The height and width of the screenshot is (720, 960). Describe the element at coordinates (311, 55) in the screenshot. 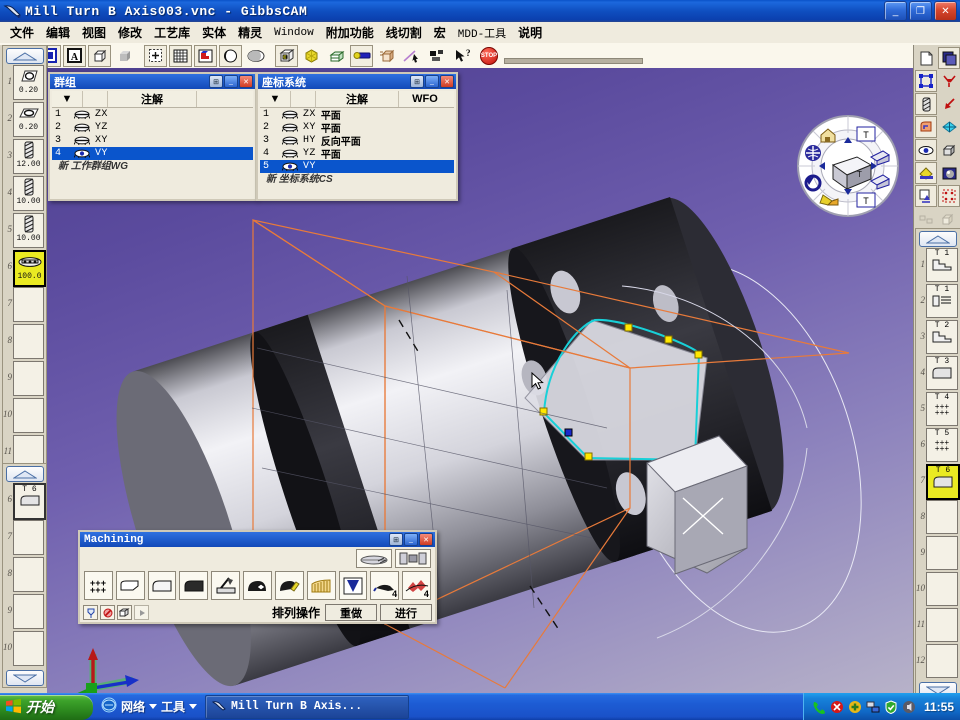

I see `render-gold-icon` at that location.